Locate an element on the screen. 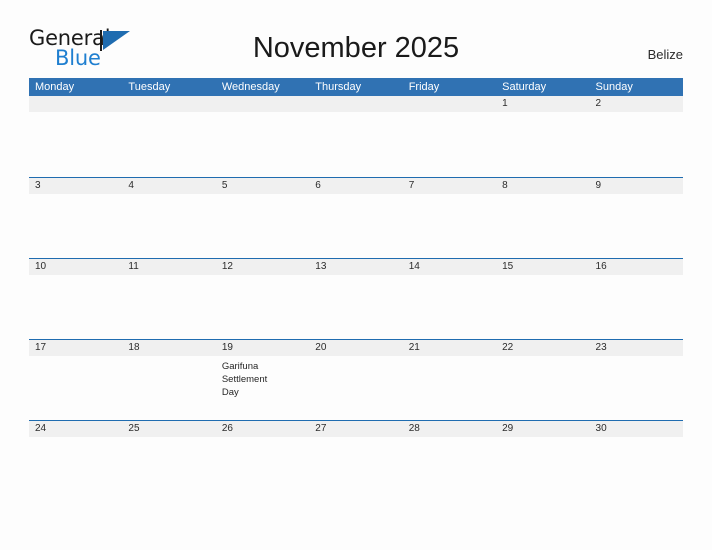 The image size is (712, 550). day-events: Garifuna Settlement Day is located at coordinates (262, 388).